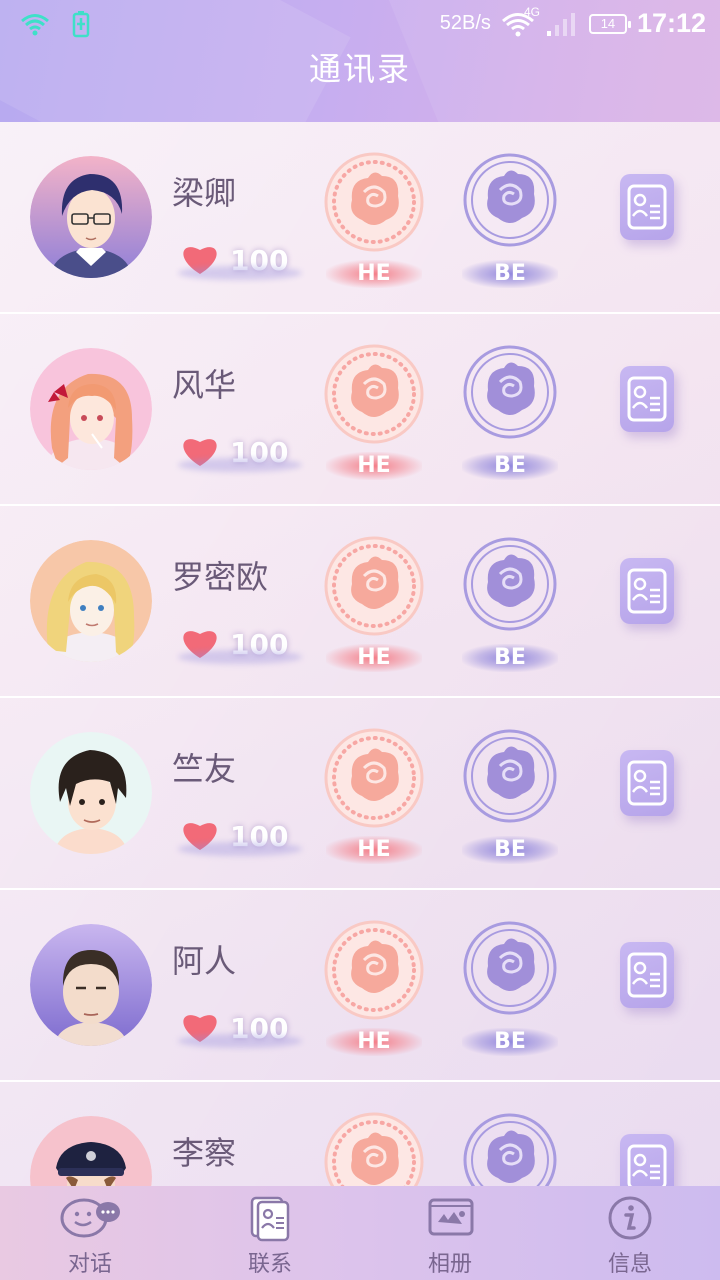 Image resolution: width=720 pixels, height=1280 pixels. Describe the element at coordinates (449, 1264) in the screenshot. I see `nav-label-album: 相册` at that location.